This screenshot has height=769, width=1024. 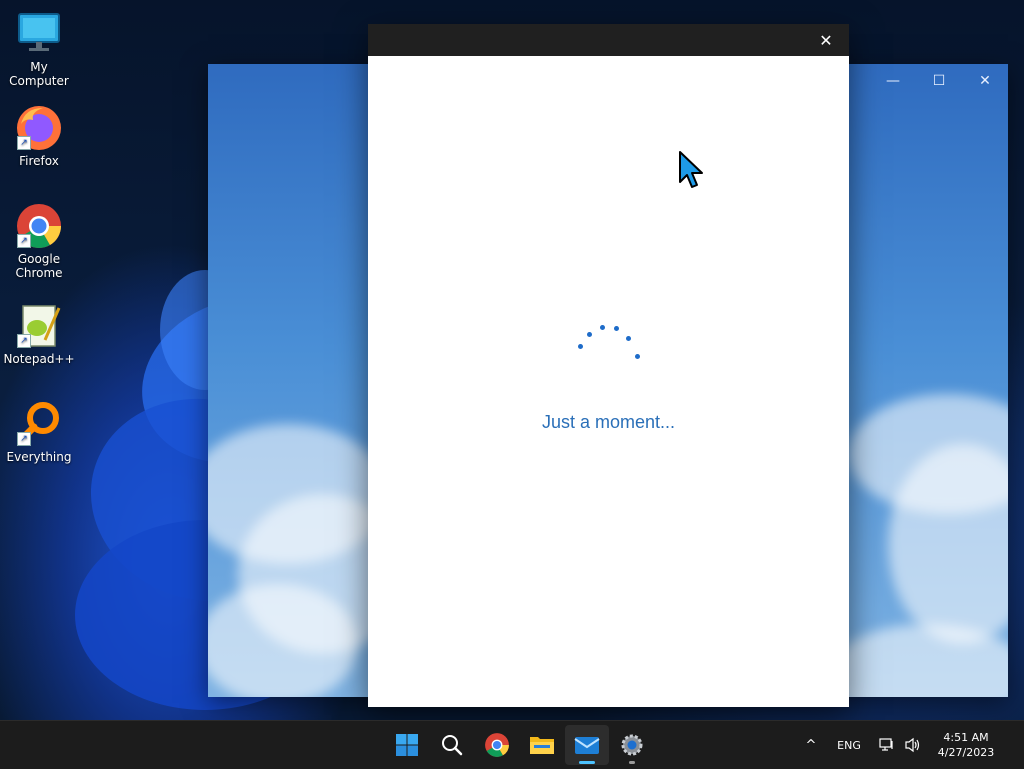 I want to click on minimize-button: —, so click(x=893, y=81).